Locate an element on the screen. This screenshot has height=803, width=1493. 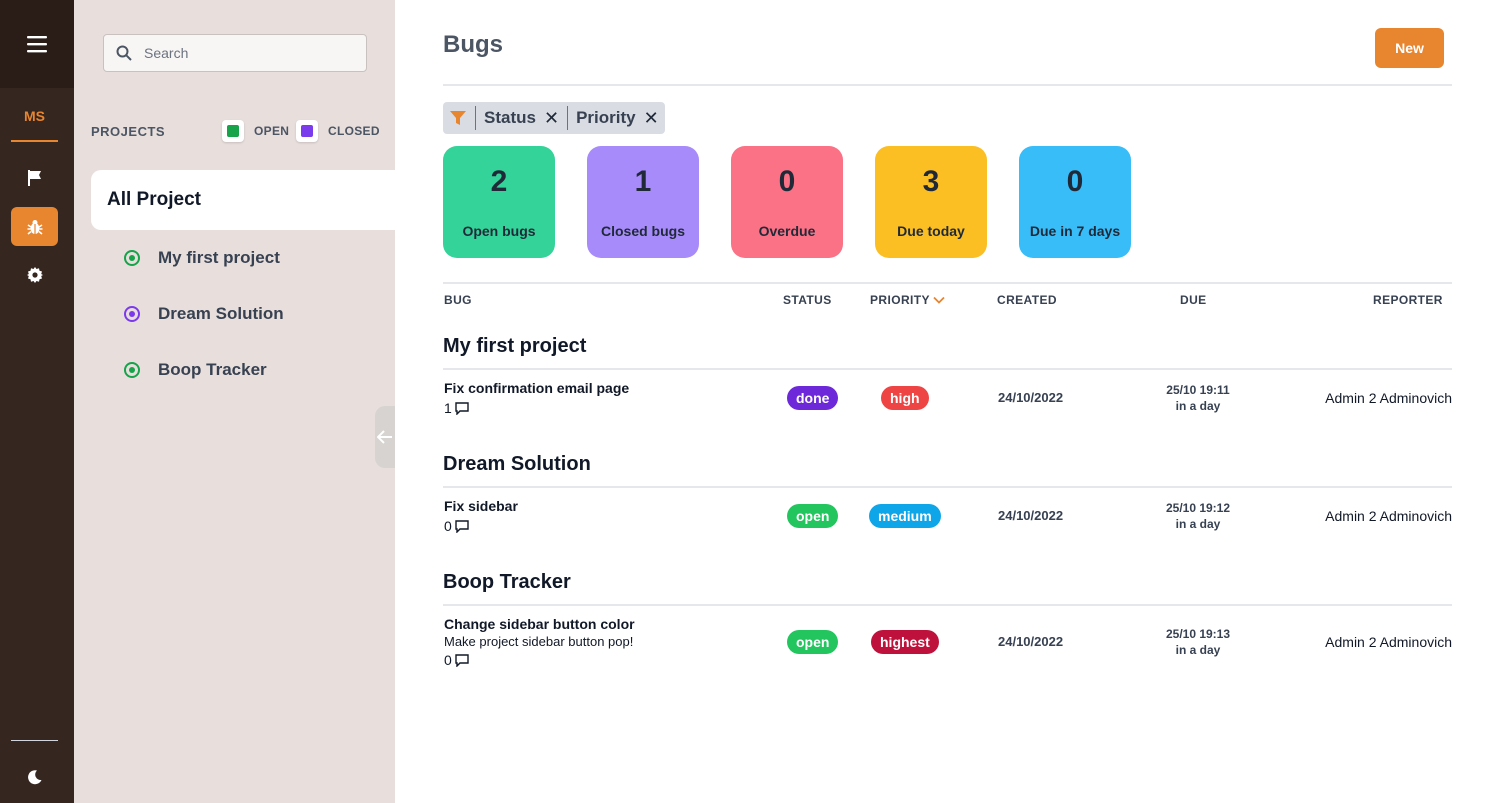
column-header-created: CREATED is located at coordinates (1027, 300).